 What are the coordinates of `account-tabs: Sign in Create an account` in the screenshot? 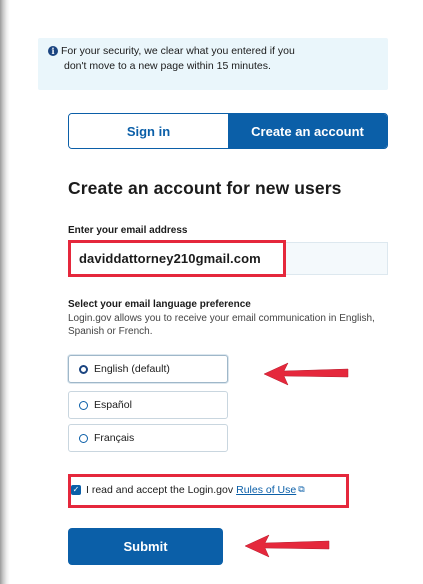 It's located at (228, 131).